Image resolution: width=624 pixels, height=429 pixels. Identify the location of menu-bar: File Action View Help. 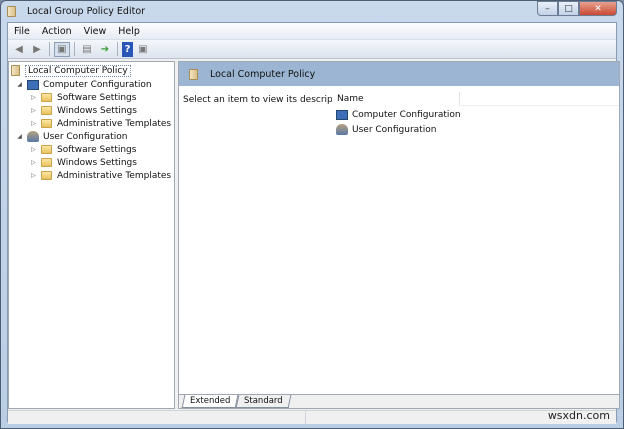
(312, 31).